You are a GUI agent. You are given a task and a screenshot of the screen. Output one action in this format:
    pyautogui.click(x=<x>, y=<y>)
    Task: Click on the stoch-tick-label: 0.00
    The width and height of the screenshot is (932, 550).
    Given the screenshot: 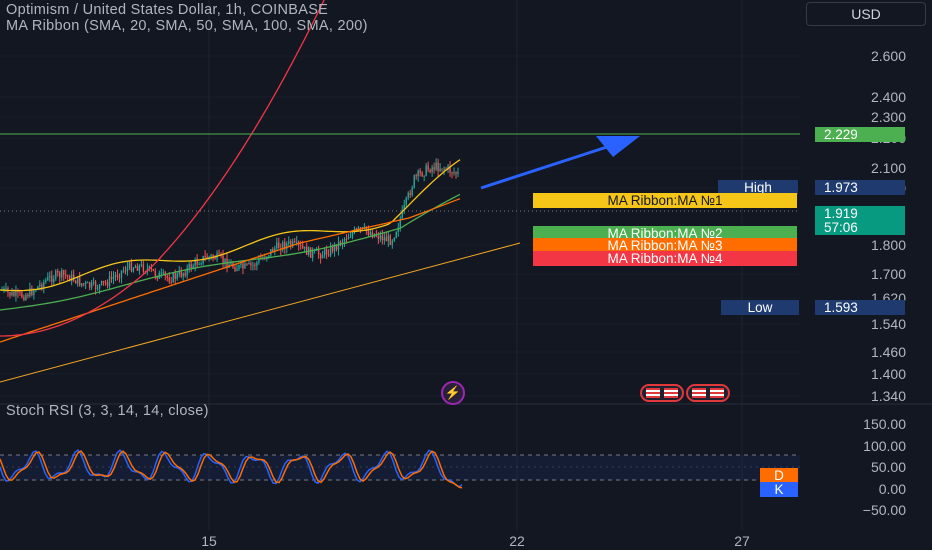 What is the action you would take?
    pyautogui.click(x=892, y=489)
    